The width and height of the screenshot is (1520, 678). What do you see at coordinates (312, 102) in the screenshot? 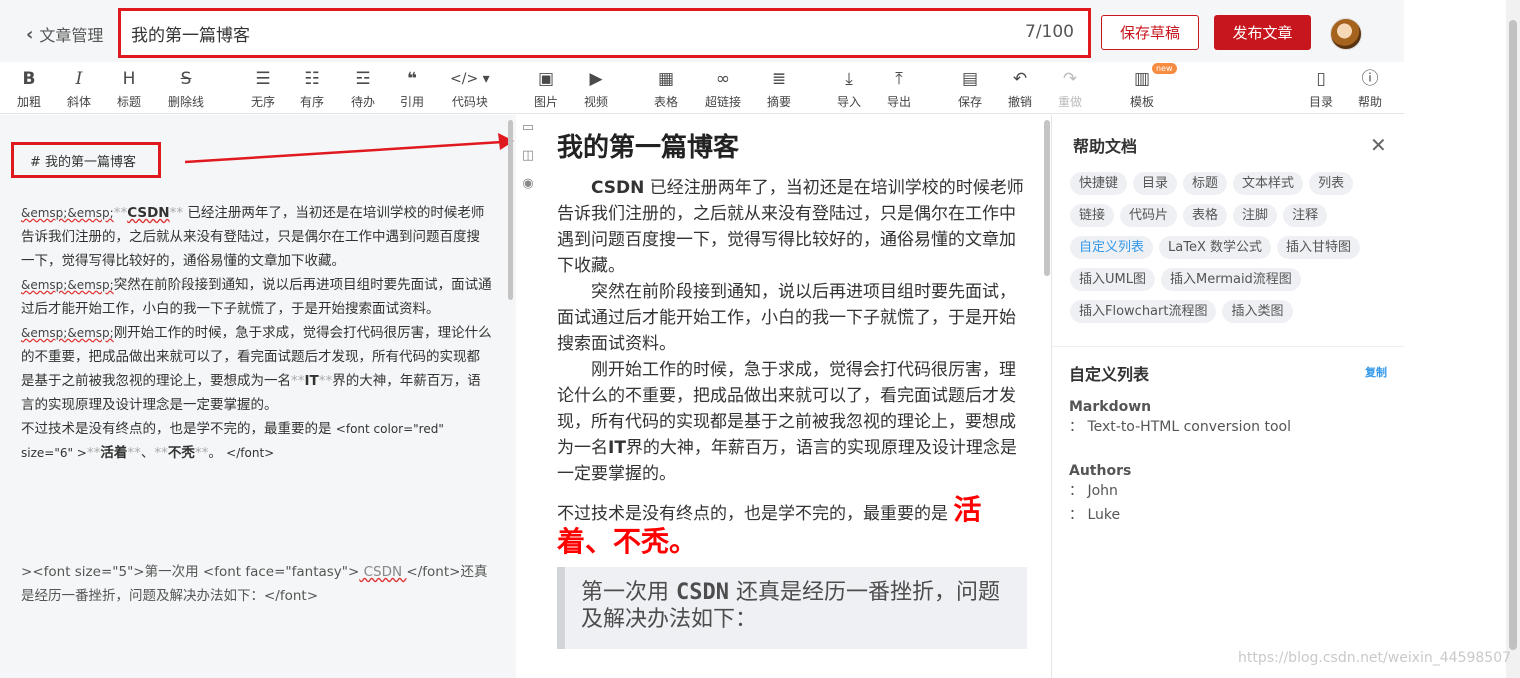
I see `ordered-label: 有序` at bounding box center [312, 102].